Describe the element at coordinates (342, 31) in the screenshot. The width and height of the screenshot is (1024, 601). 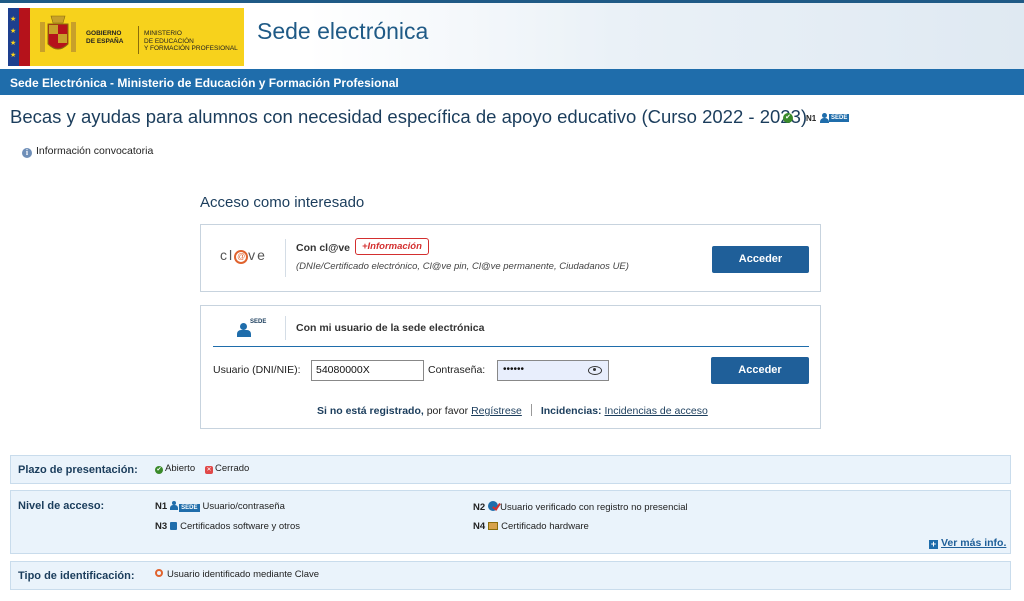
I see `site-title: Sede electrónica` at that location.